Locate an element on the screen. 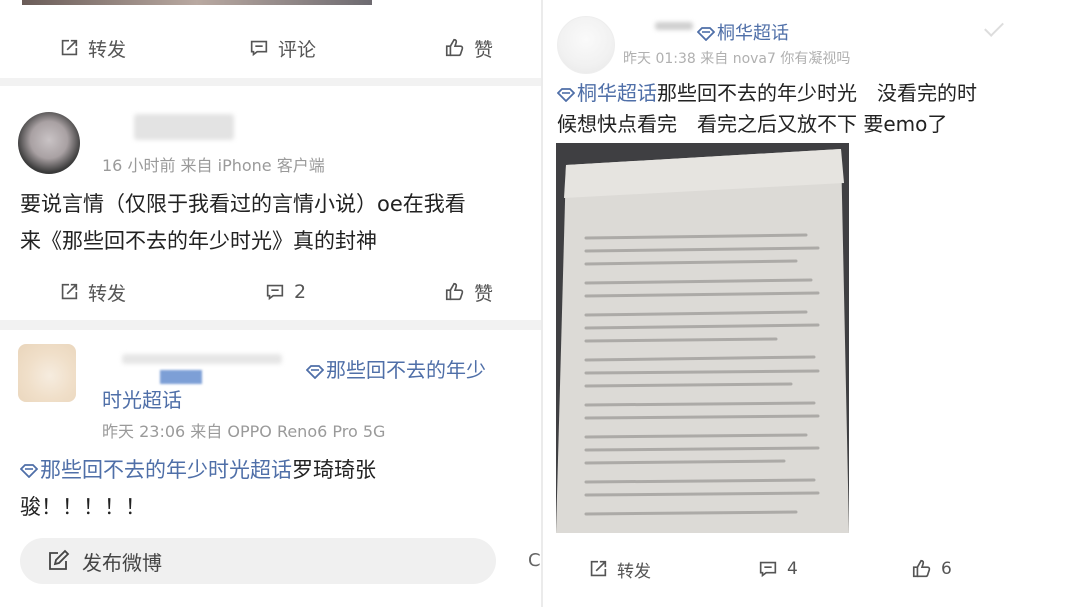 The width and height of the screenshot is (1080, 607). topic-header: 那些回不去的年少 is located at coordinates (396, 368).